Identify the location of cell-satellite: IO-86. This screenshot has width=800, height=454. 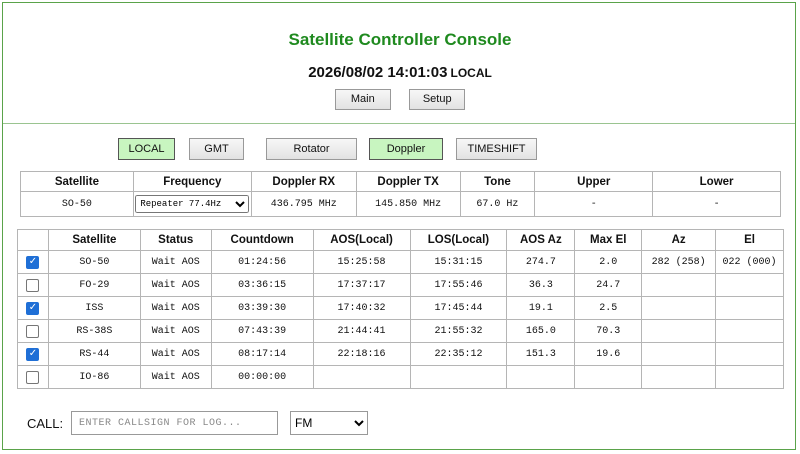
(94, 377).